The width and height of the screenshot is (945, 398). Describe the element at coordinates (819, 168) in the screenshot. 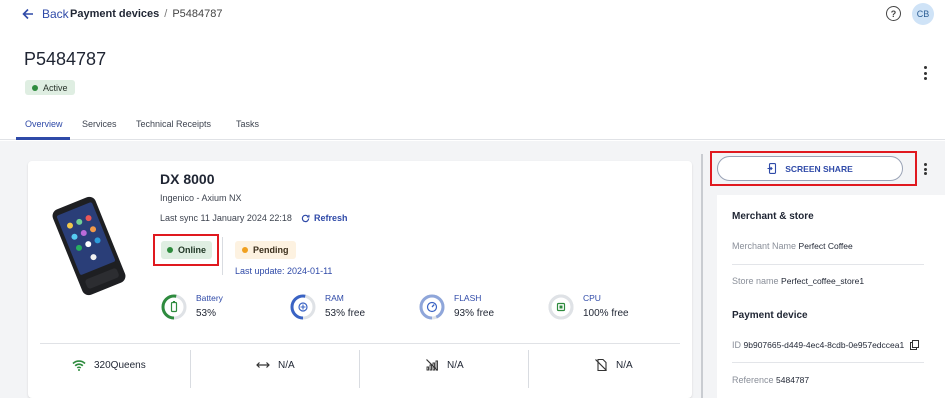

I see `screen-share-label: SCREEN SHARE` at that location.